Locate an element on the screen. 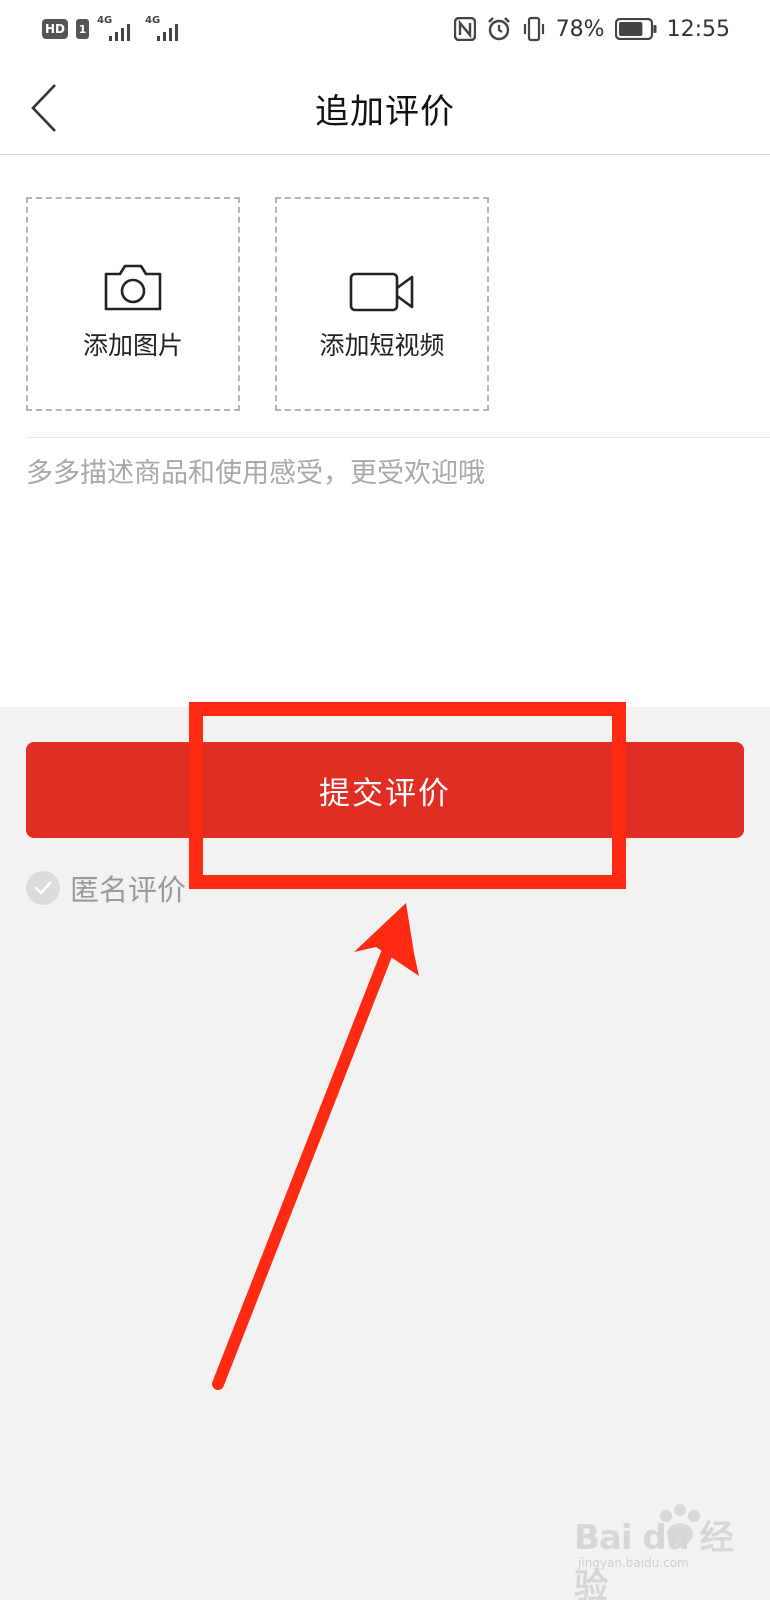 The height and width of the screenshot is (1600, 770). watermark-site: jingyan.baidu.com is located at coordinates (633, 1563).